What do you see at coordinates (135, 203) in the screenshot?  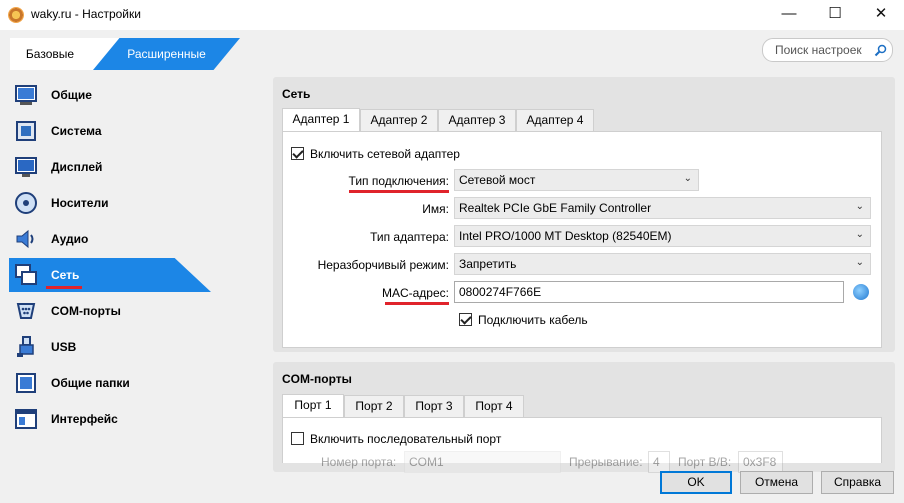 I see `sidebar-item-storage: Носители` at bounding box center [135, 203].